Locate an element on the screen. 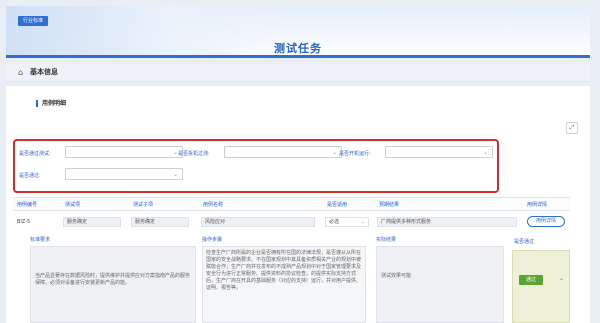 Image resolution: width=600 pixels, height=323 pixels. cell-id: BIZ-5 is located at coordinates (24, 222).